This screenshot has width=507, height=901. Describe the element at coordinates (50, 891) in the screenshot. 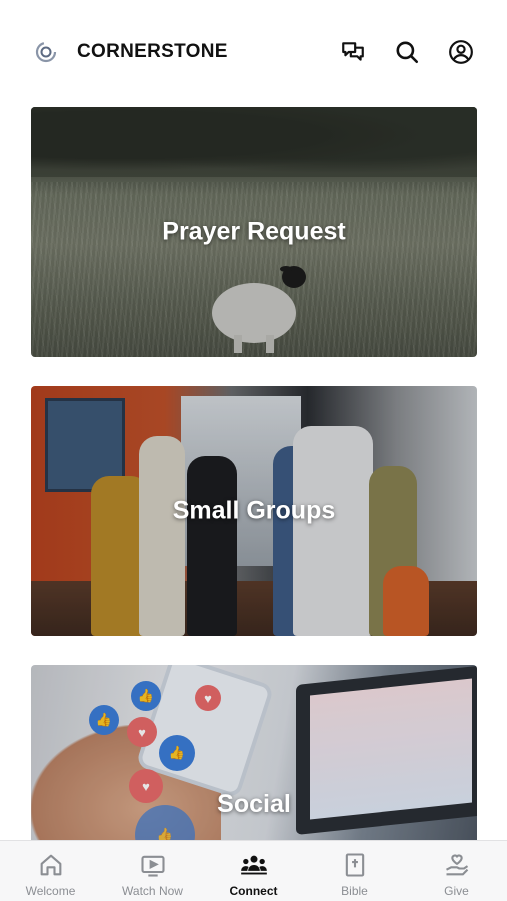

I see `tab-label: Welcome` at that location.